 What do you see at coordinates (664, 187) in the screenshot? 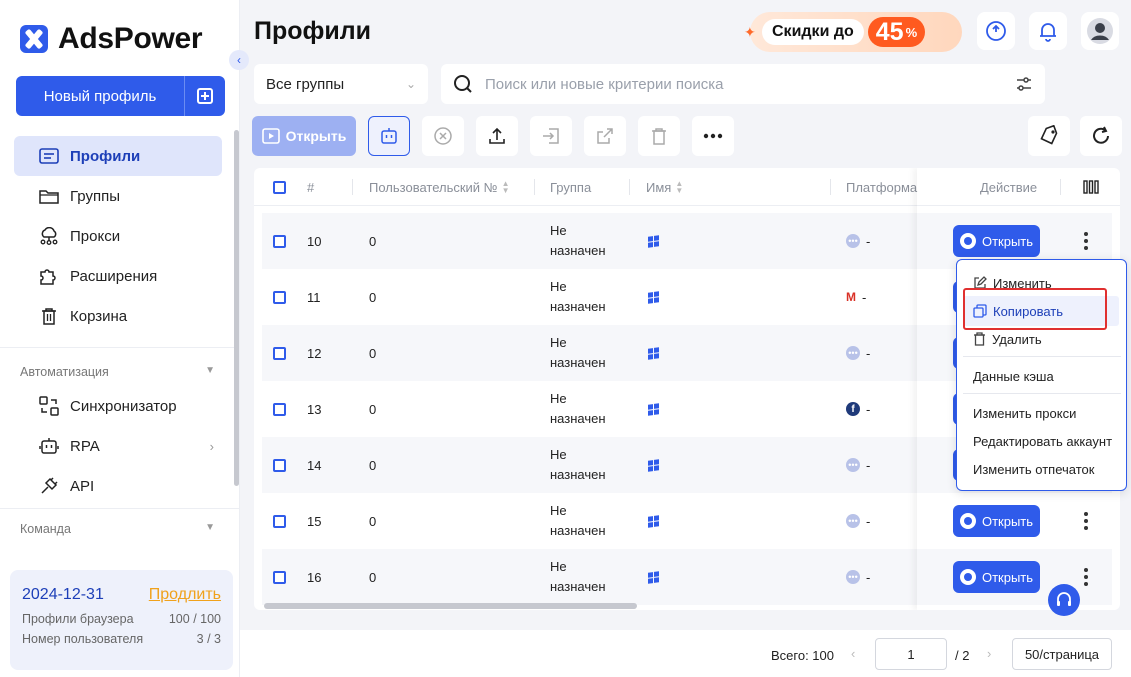
I see `col-name: Имя ▲ ▼` at bounding box center [664, 187].